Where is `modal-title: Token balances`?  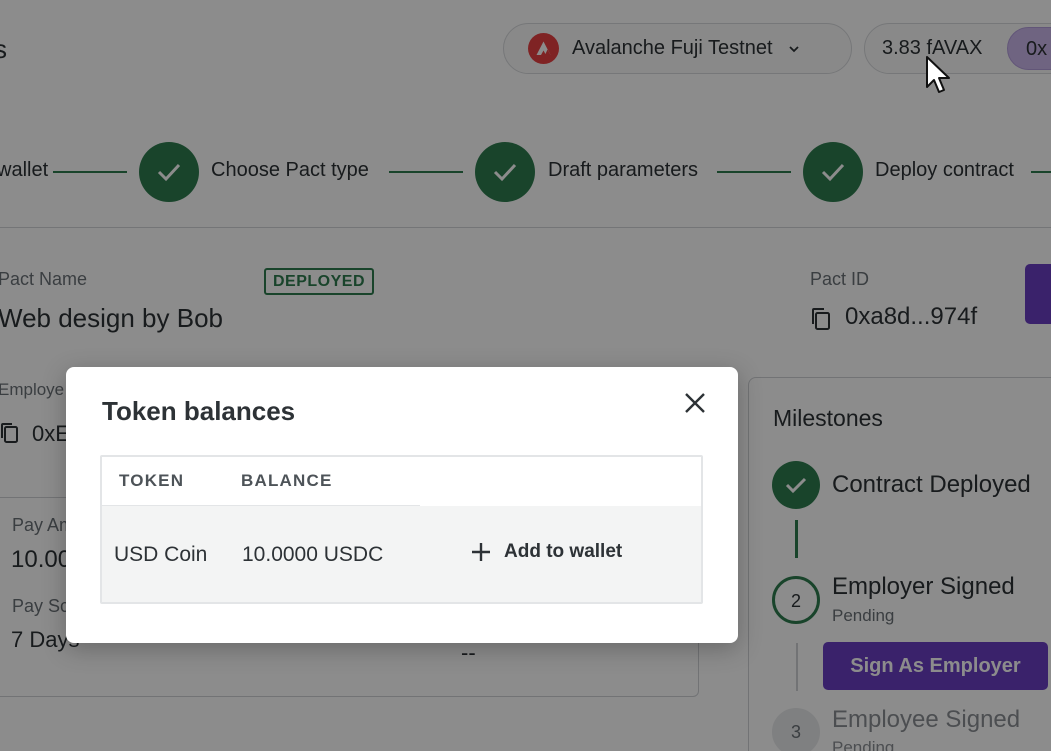
modal-title: Token balances is located at coordinates (199, 411).